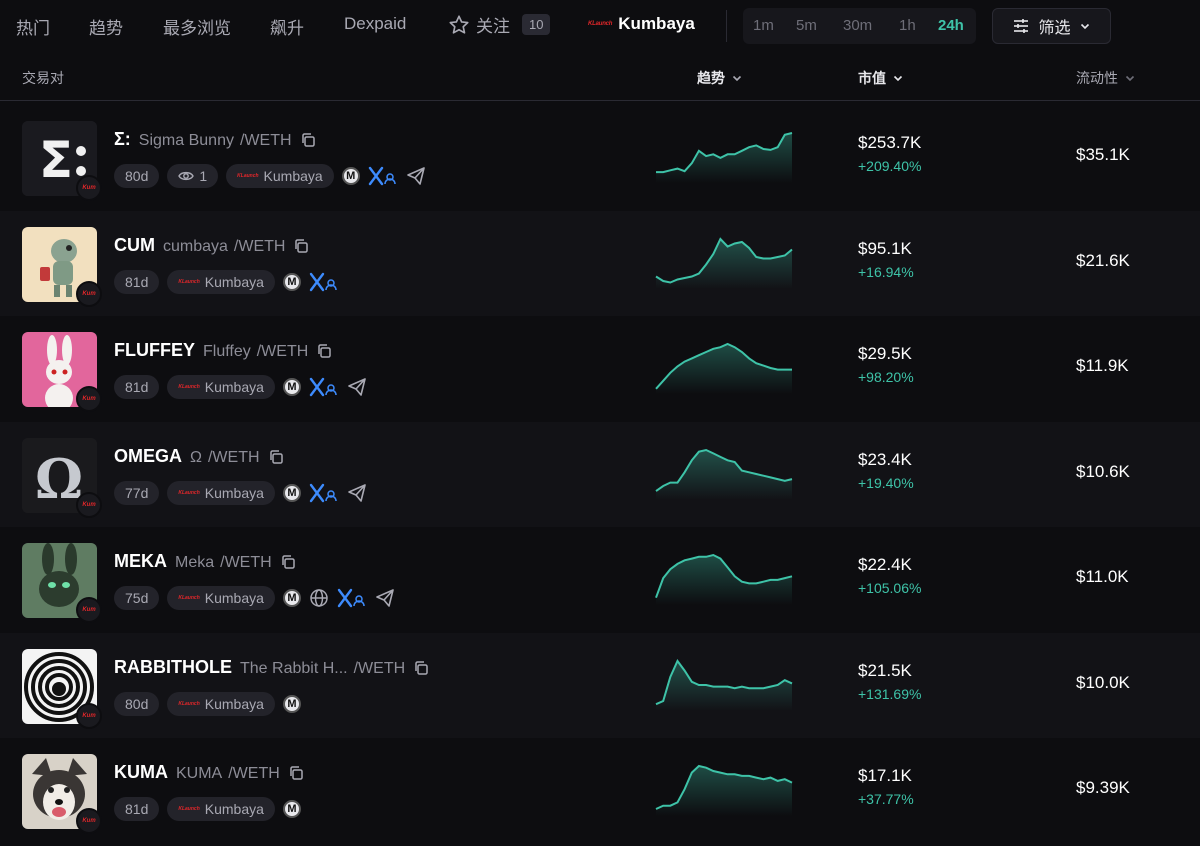 This screenshot has height=846, width=1200. I want to click on globe-icon, so click(319, 598).